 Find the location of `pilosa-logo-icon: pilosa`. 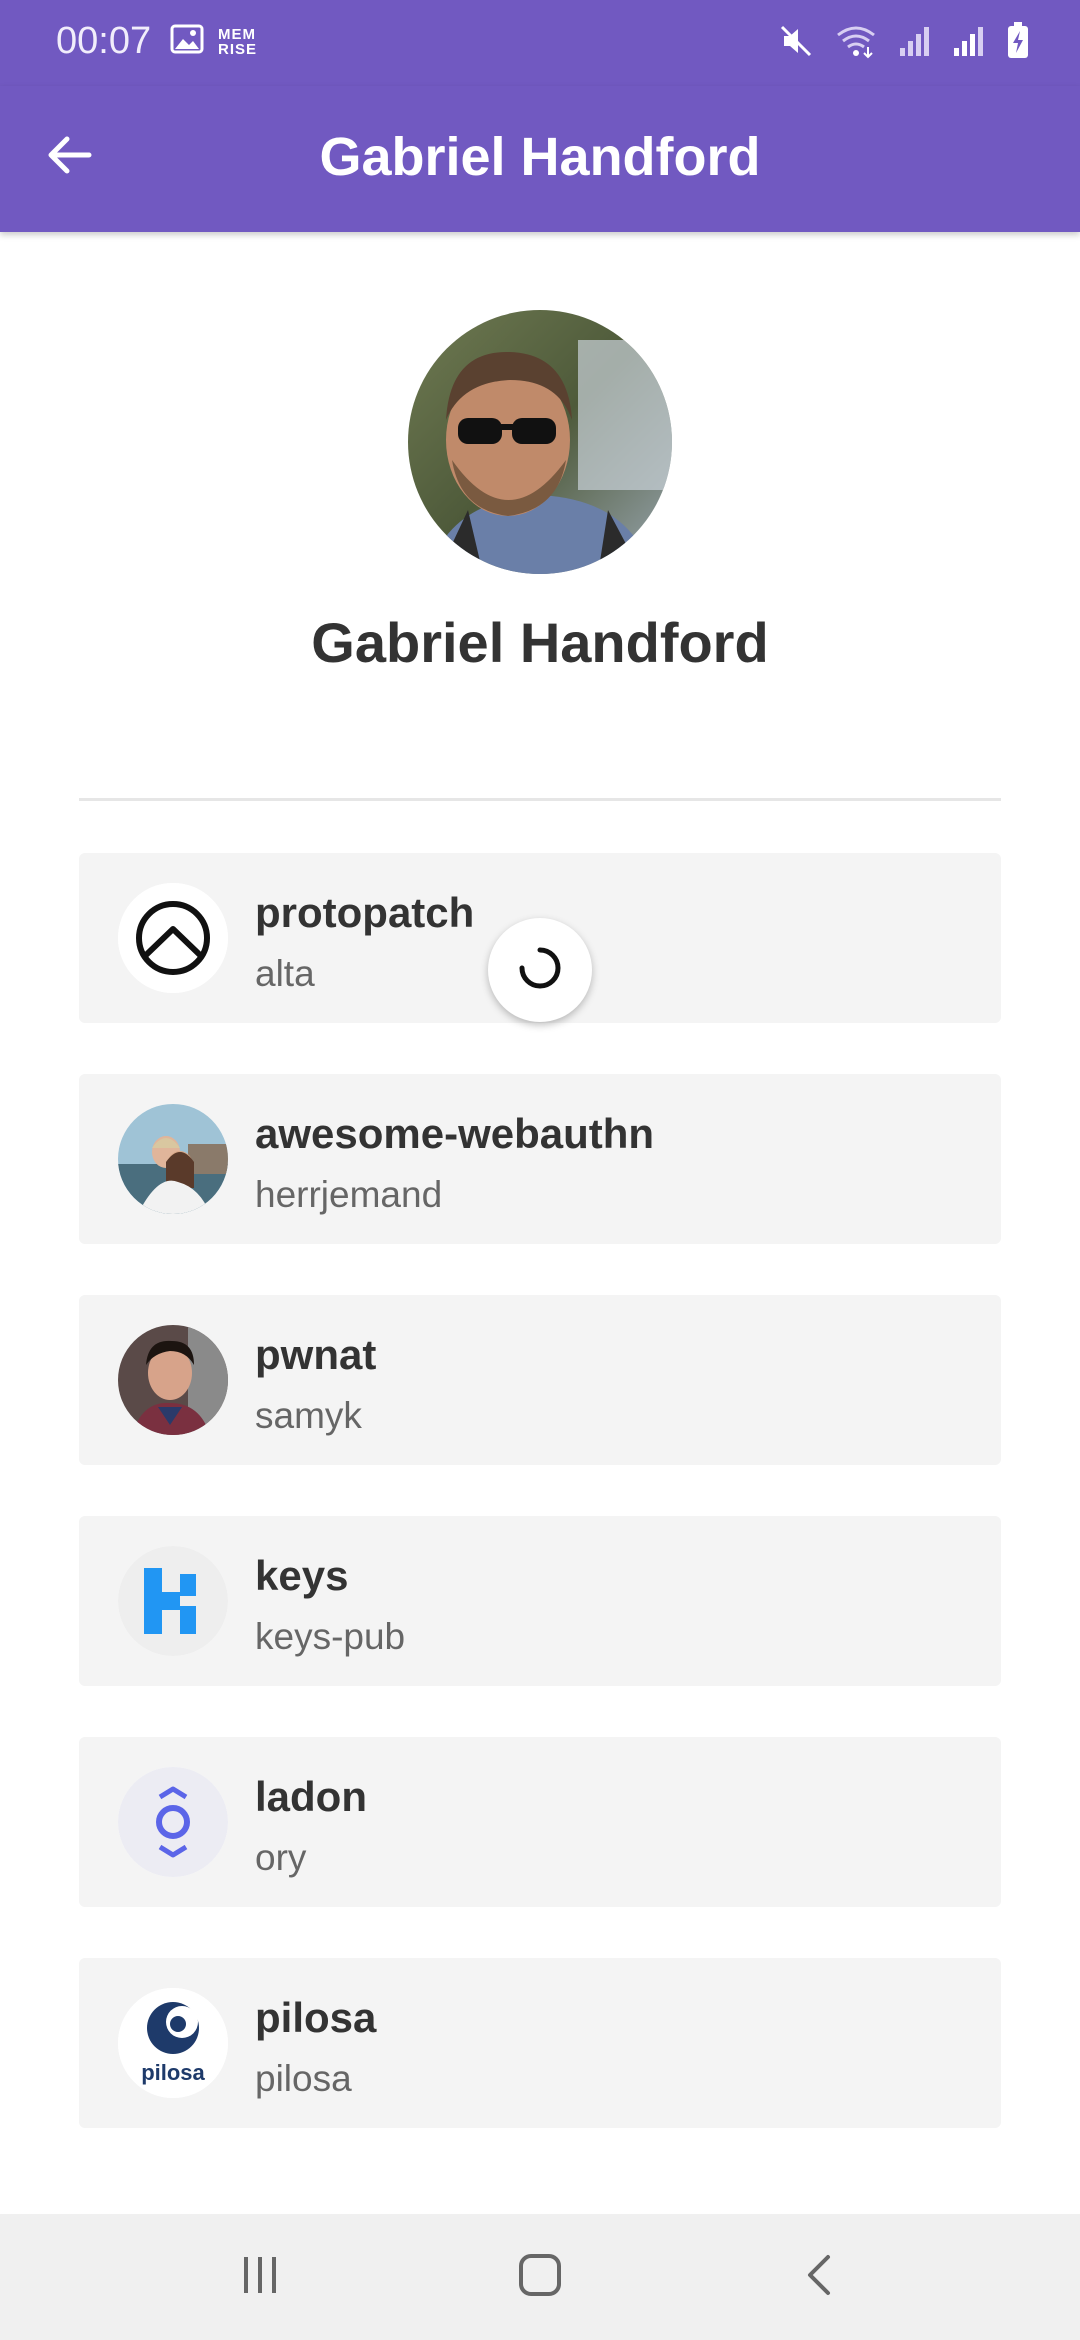

pilosa-logo-icon: pilosa is located at coordinates (173, 2043).